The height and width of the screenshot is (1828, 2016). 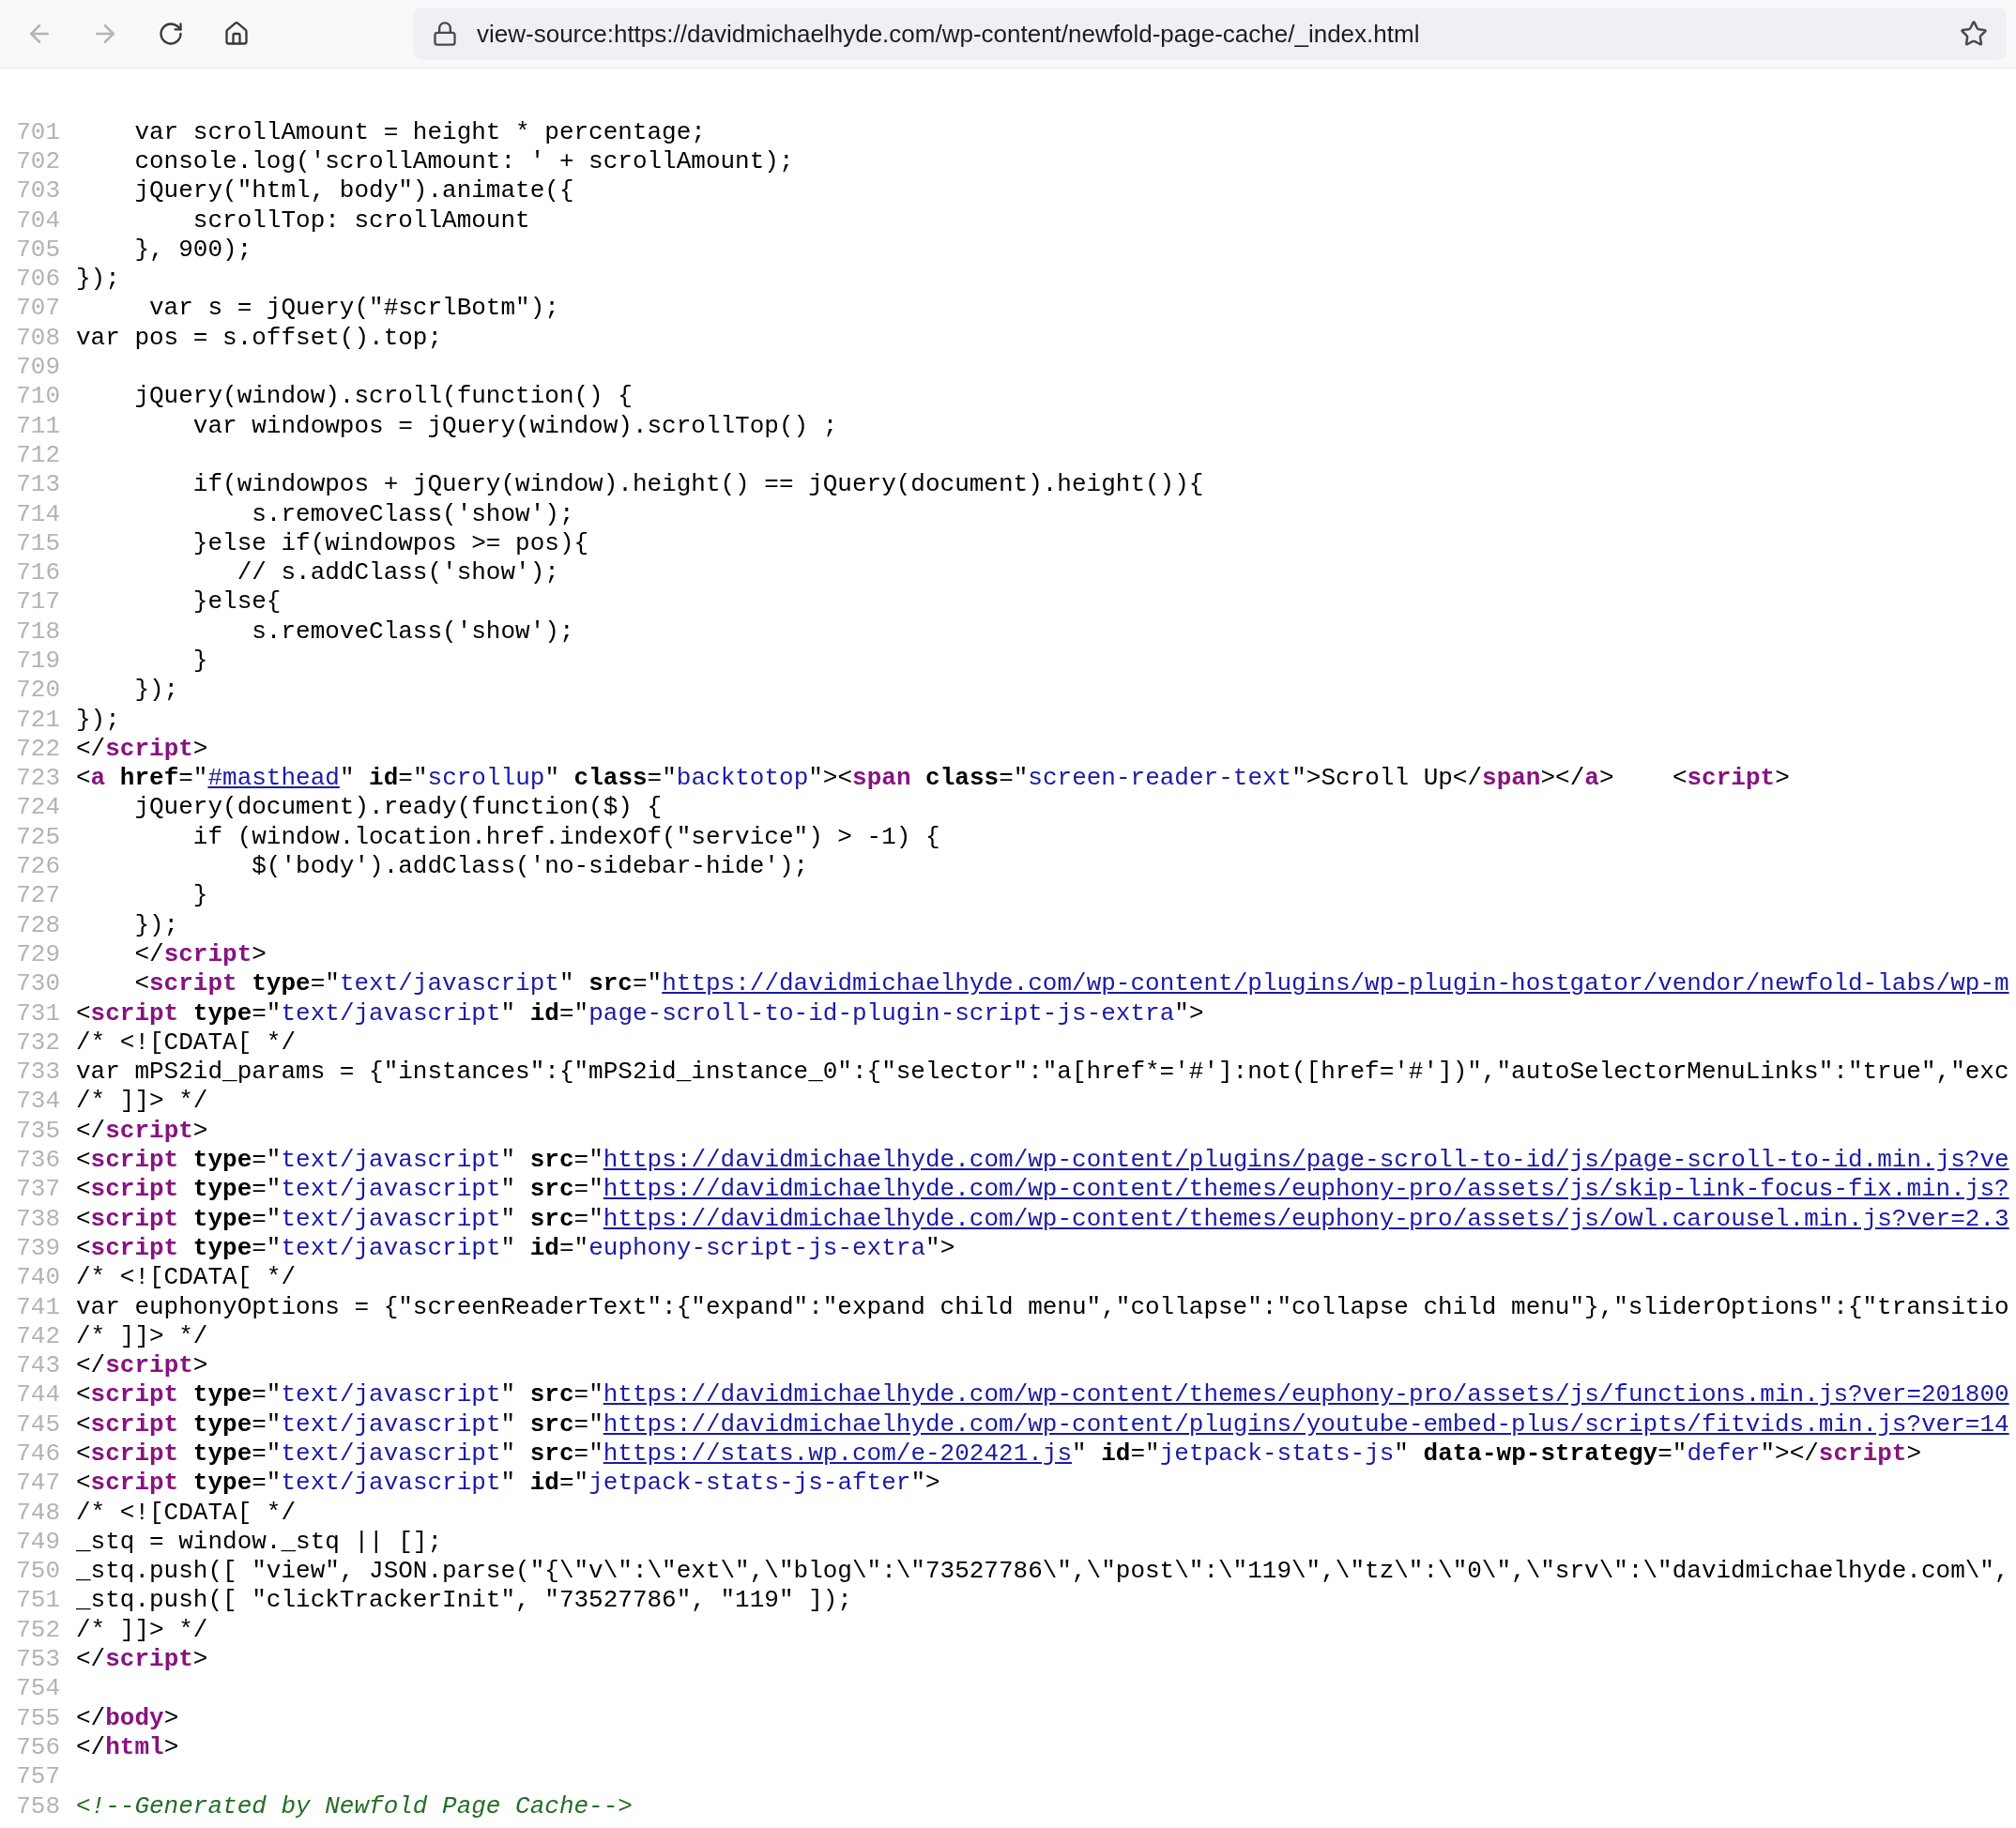 I want to click on code-line: </html>, so click(x=127, y=1746).